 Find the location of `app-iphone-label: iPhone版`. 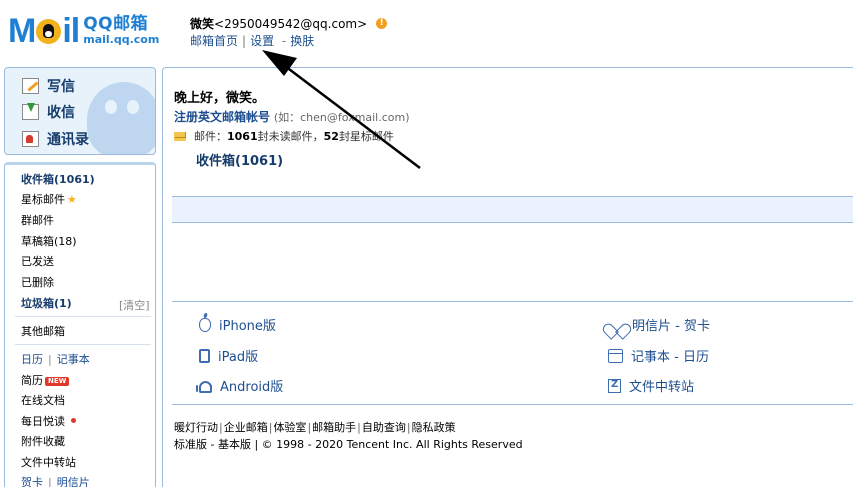

app-iphone-label: iPhone版 is located at coordinates (247, 326).